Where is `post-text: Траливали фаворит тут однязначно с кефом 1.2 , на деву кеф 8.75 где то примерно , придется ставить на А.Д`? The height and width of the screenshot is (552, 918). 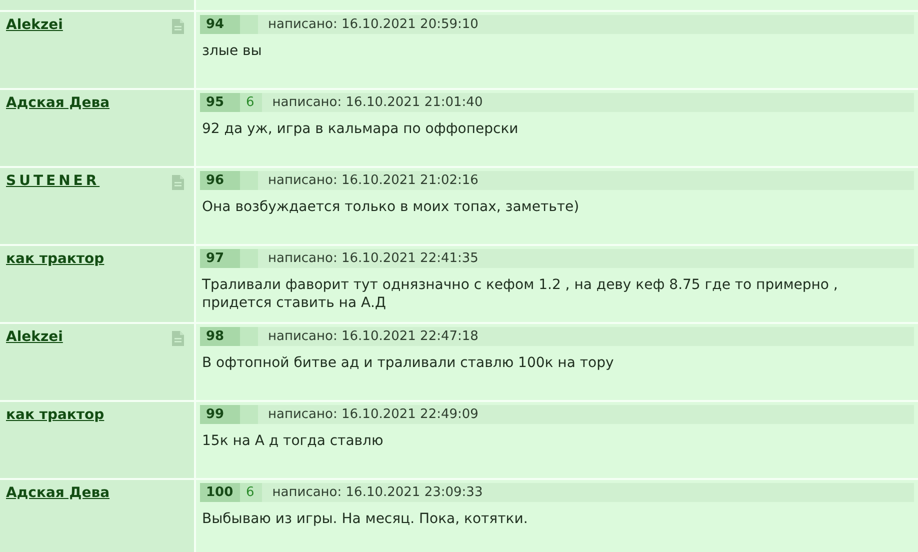 post-text: Траливали фаворит тут однязначно с кефом 1.2 , на деву кеф 8.75 где то примерно , придется ставить на А.Д is located at coordinates (520, 294).